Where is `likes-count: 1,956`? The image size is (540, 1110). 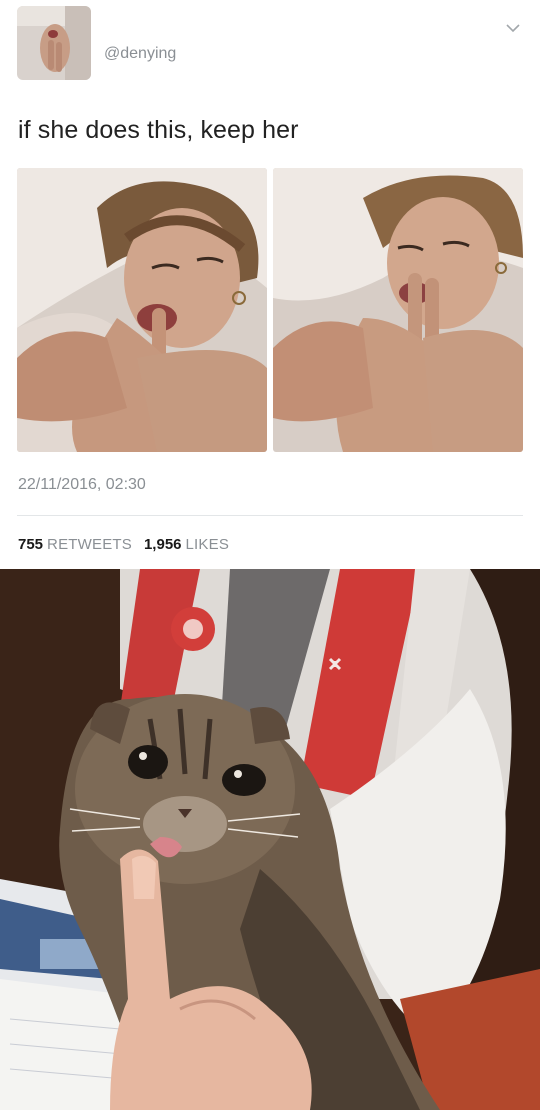
likes-count: 1,956 is located at coordinates (163, 544).